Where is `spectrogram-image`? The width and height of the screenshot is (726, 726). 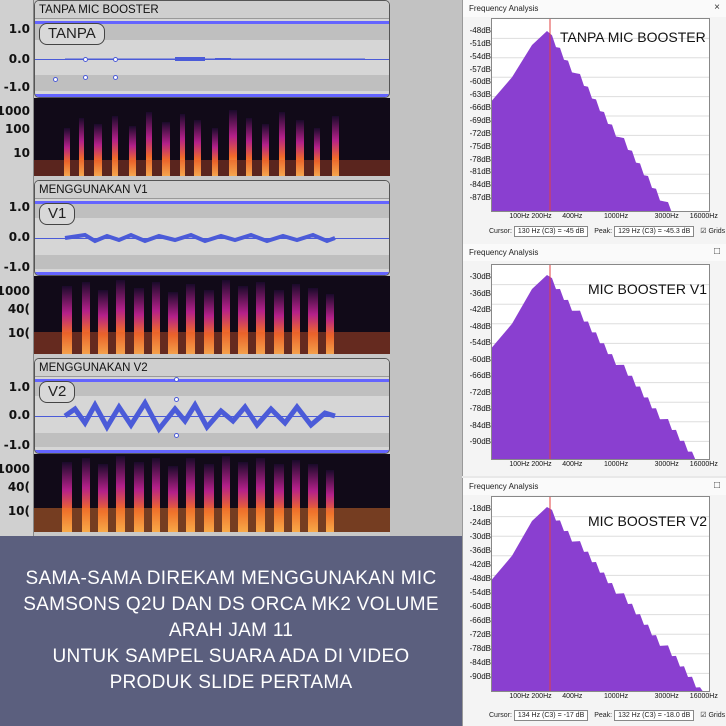 spectrogram-image is located at coordinates (212, 317).